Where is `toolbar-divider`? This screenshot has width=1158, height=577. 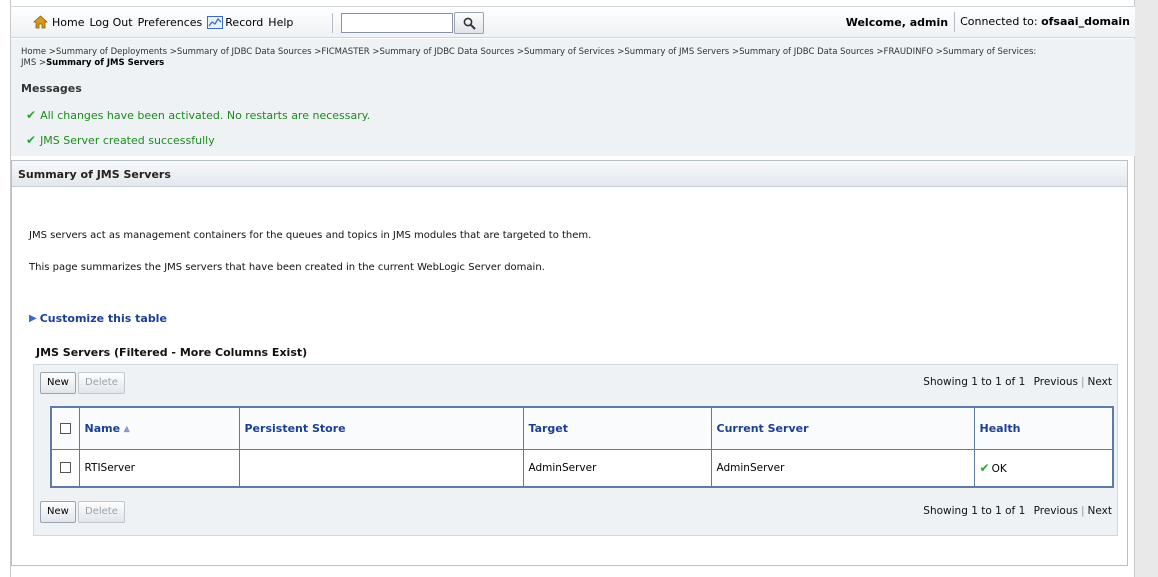 toolbar-divider is located at coordinates (332, 23).